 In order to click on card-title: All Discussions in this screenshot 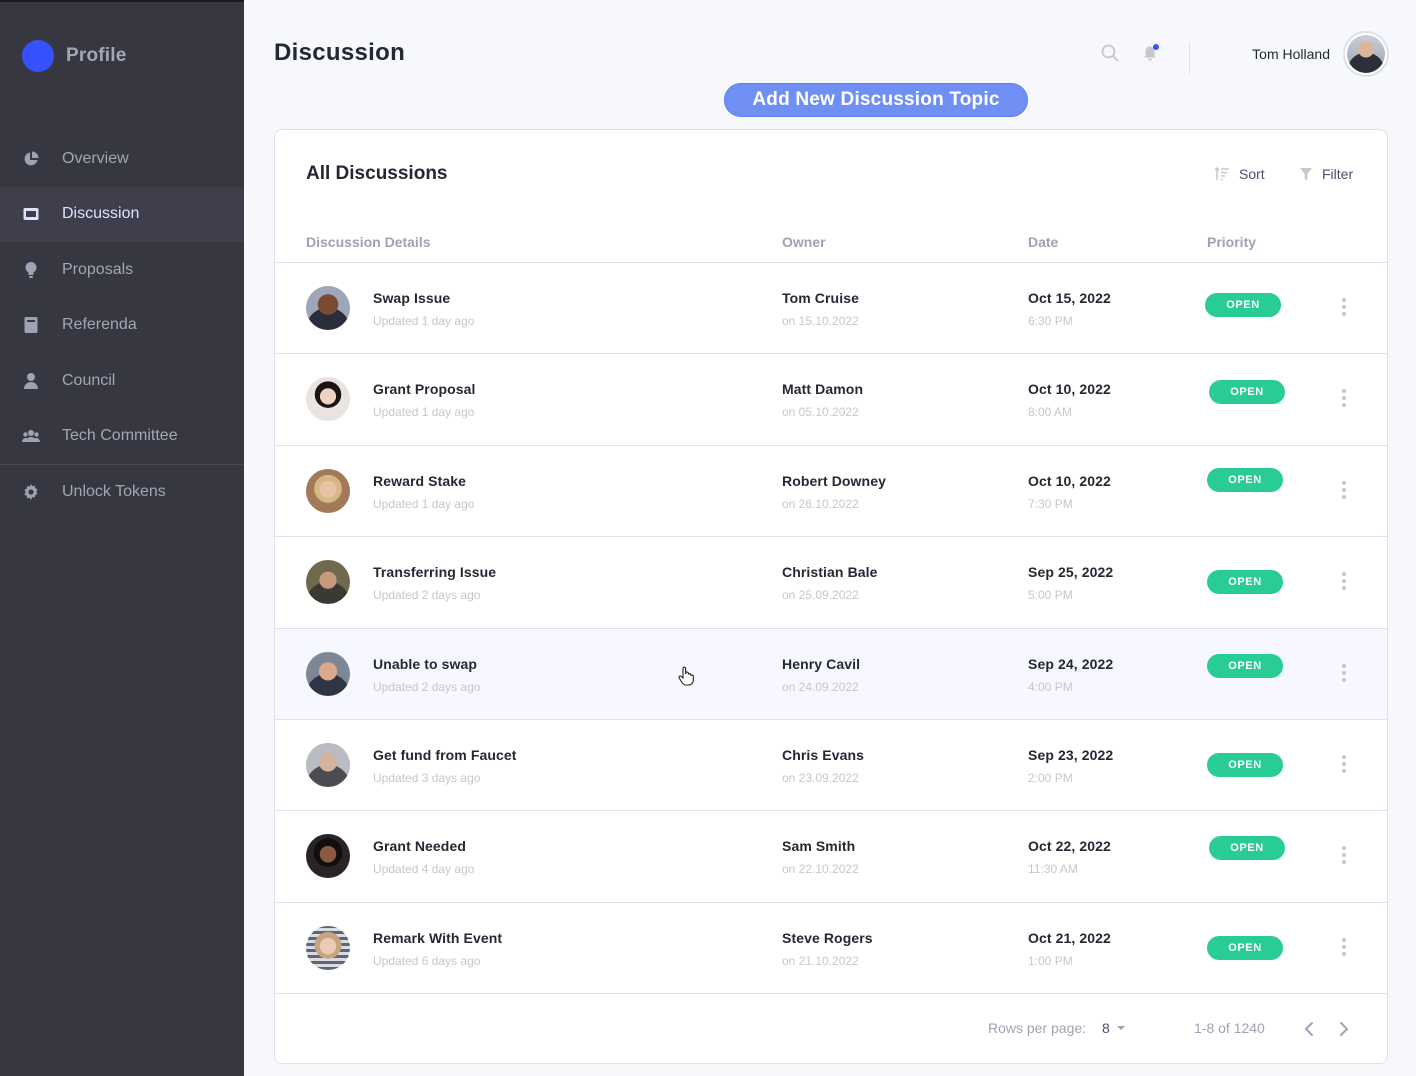, I will do `click(377, 173)`.